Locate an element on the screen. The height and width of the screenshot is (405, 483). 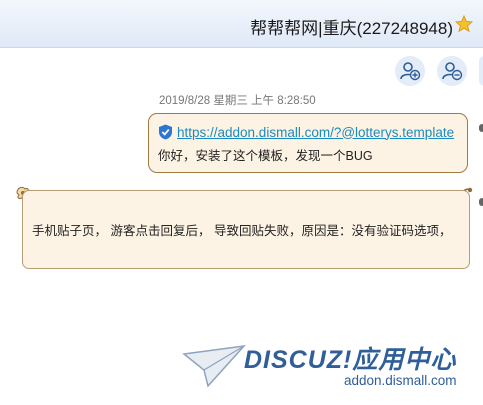
message-text: 手机贴子页， 游客点击回复后， 导致回贴失败，原因是：没有验证码选项， is located at coordinates (242, 231).